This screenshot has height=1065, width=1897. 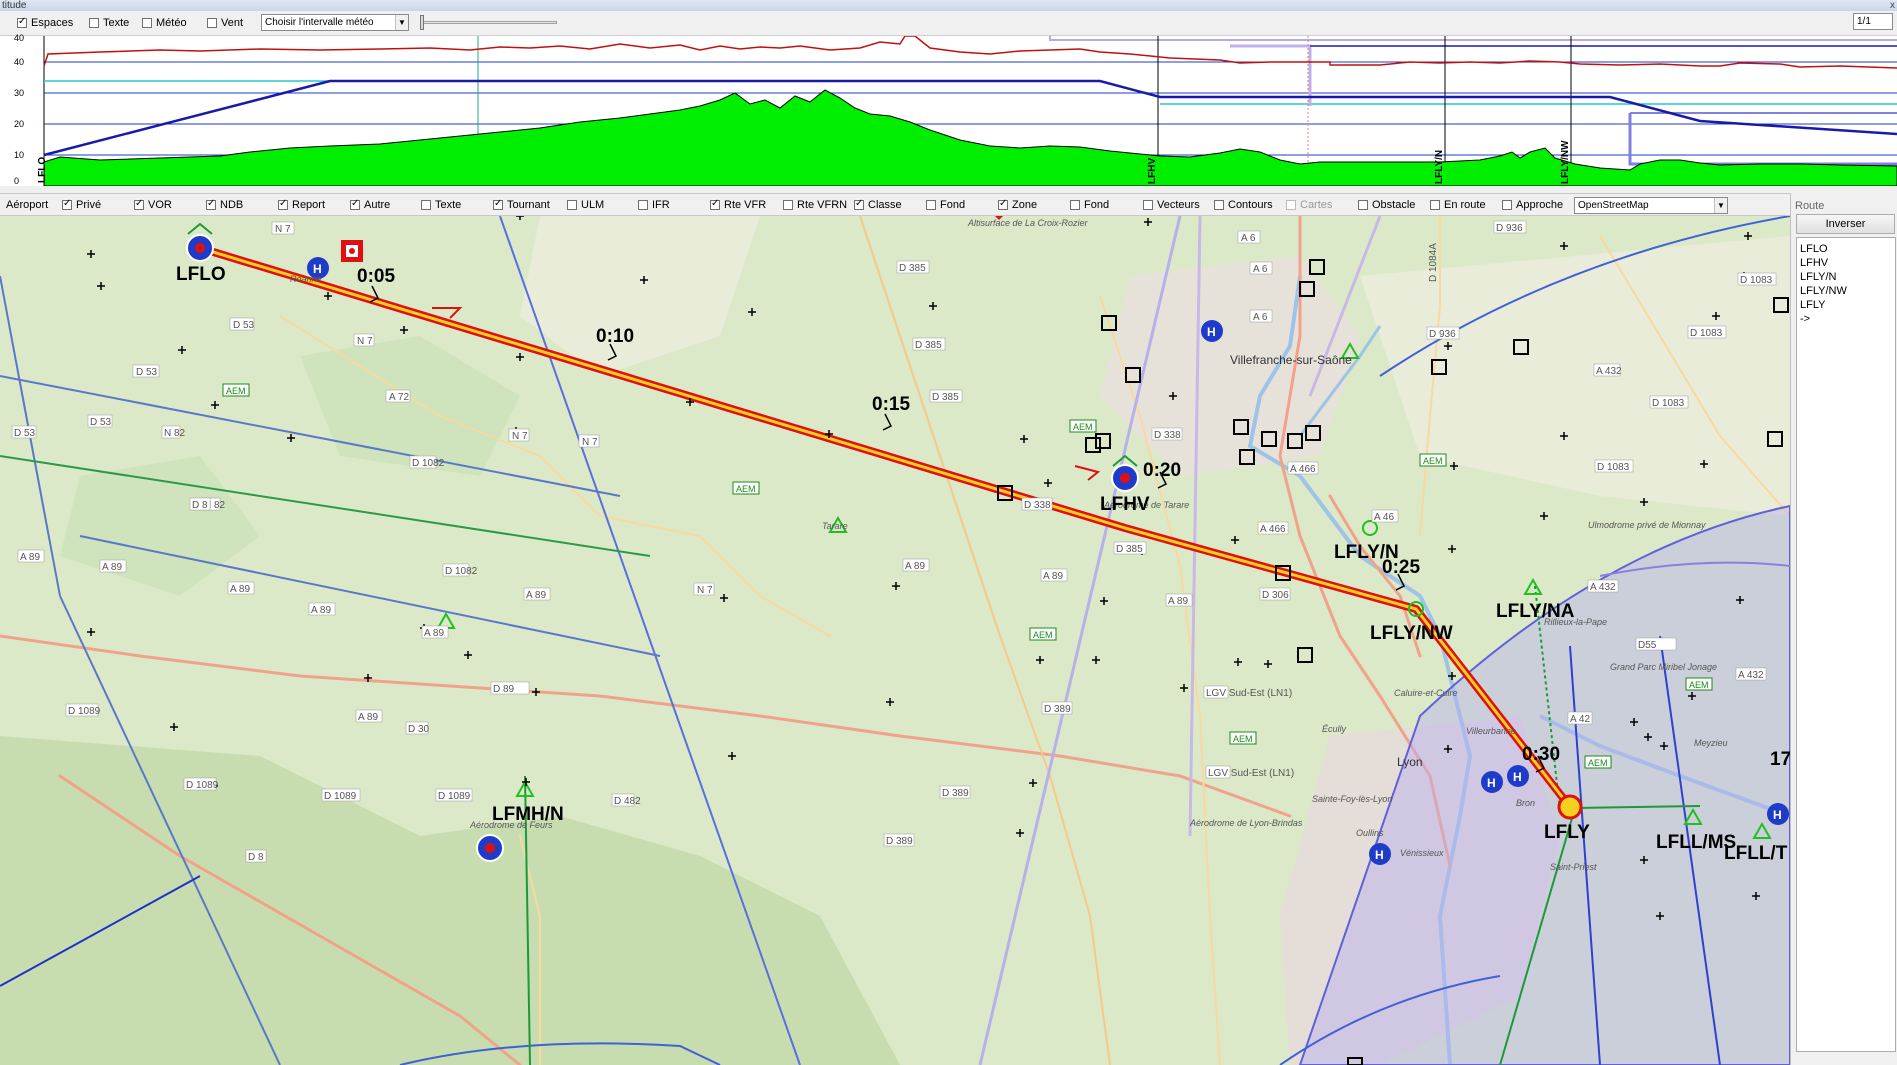 What do you see at coordinates (528, 205) in the screenshot?
I see `checkbox-label: Tournant` at bounding box center [528, 205].